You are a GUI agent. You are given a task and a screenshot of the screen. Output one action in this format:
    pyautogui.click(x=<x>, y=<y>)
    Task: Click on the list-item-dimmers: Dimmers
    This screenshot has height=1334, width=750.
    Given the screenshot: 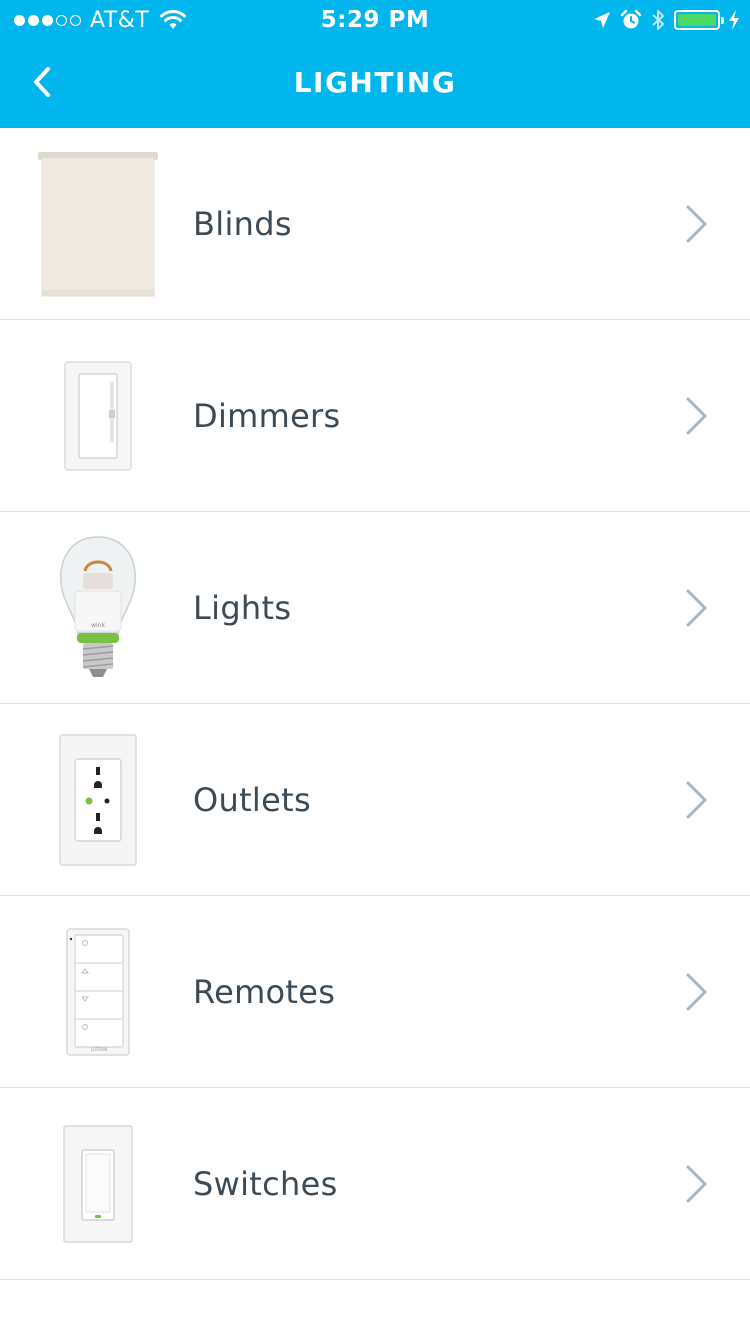 What is the action you would take?
    pyautogui.click(x=375, y=416)
    